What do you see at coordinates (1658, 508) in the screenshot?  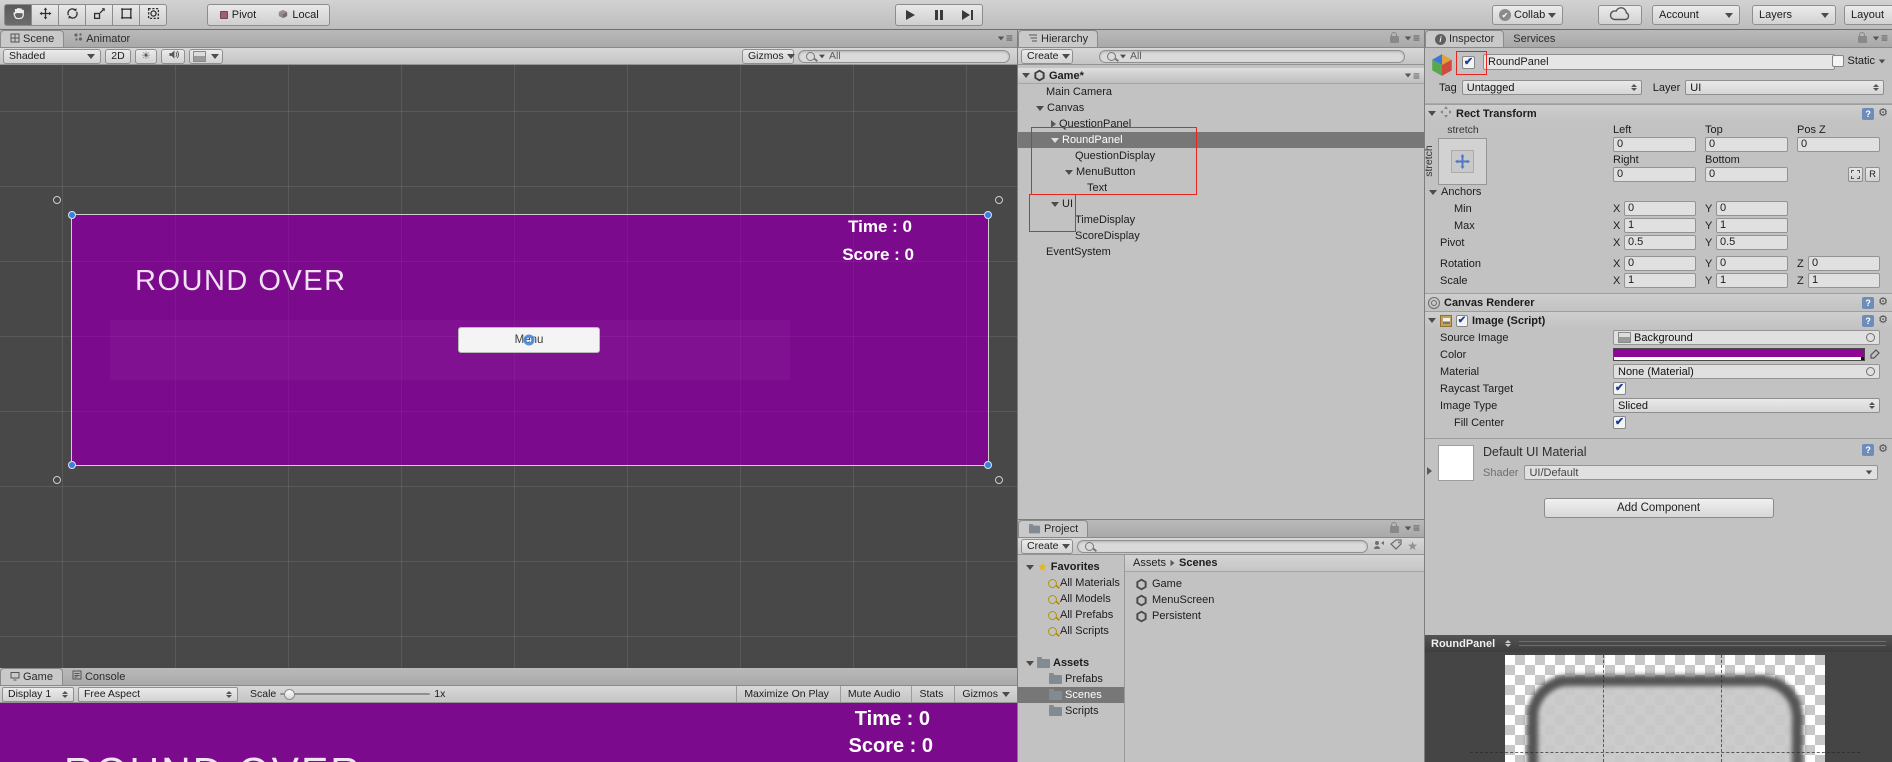 I see `add-component-button: Add Component` at bounding box center [1658, 508].